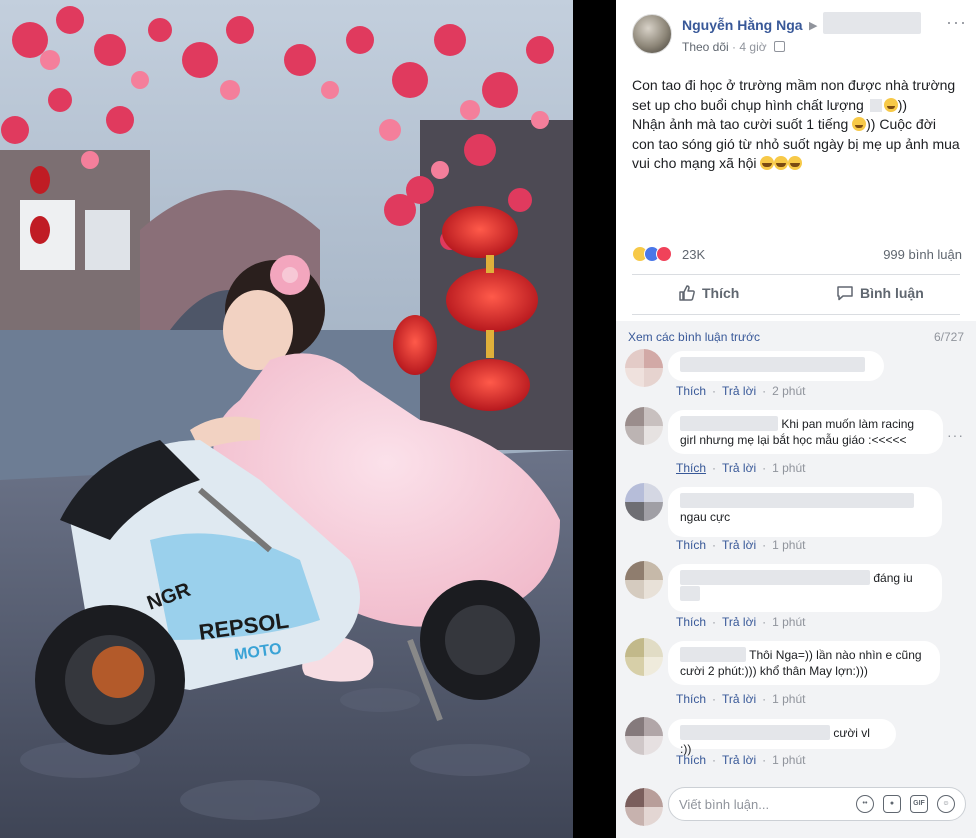 The image size is (976, 838). Describe the element at coordinates (813, 26) in the screenshot. I see `caret-right-icon: ▶` at that location.